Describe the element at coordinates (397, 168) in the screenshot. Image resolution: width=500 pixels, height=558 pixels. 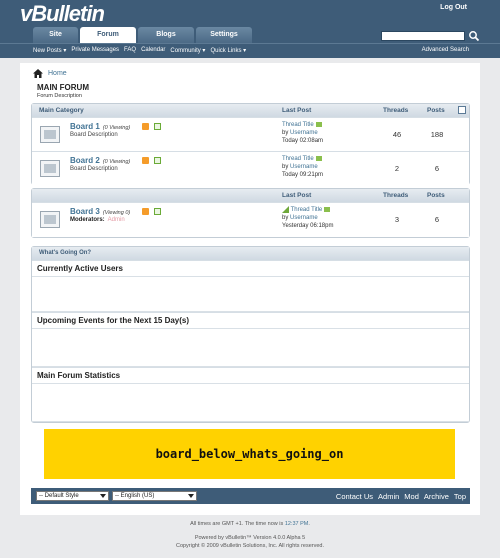
I see `thread-count: 2` at that location.